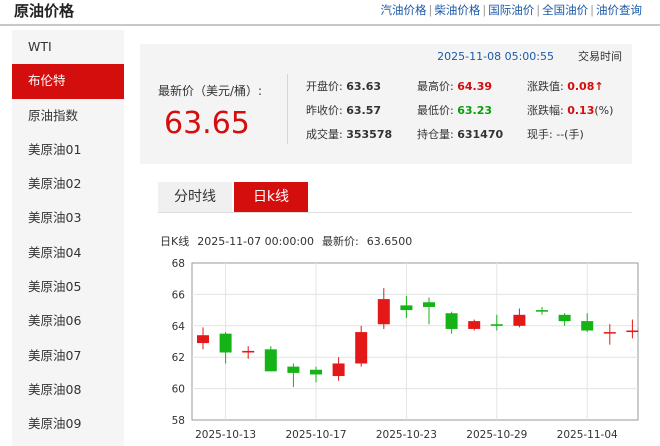  Describe the element at coordinates (496, 435) in the screenshot. I see `x-tick-label: 2025-10-29` at that location.